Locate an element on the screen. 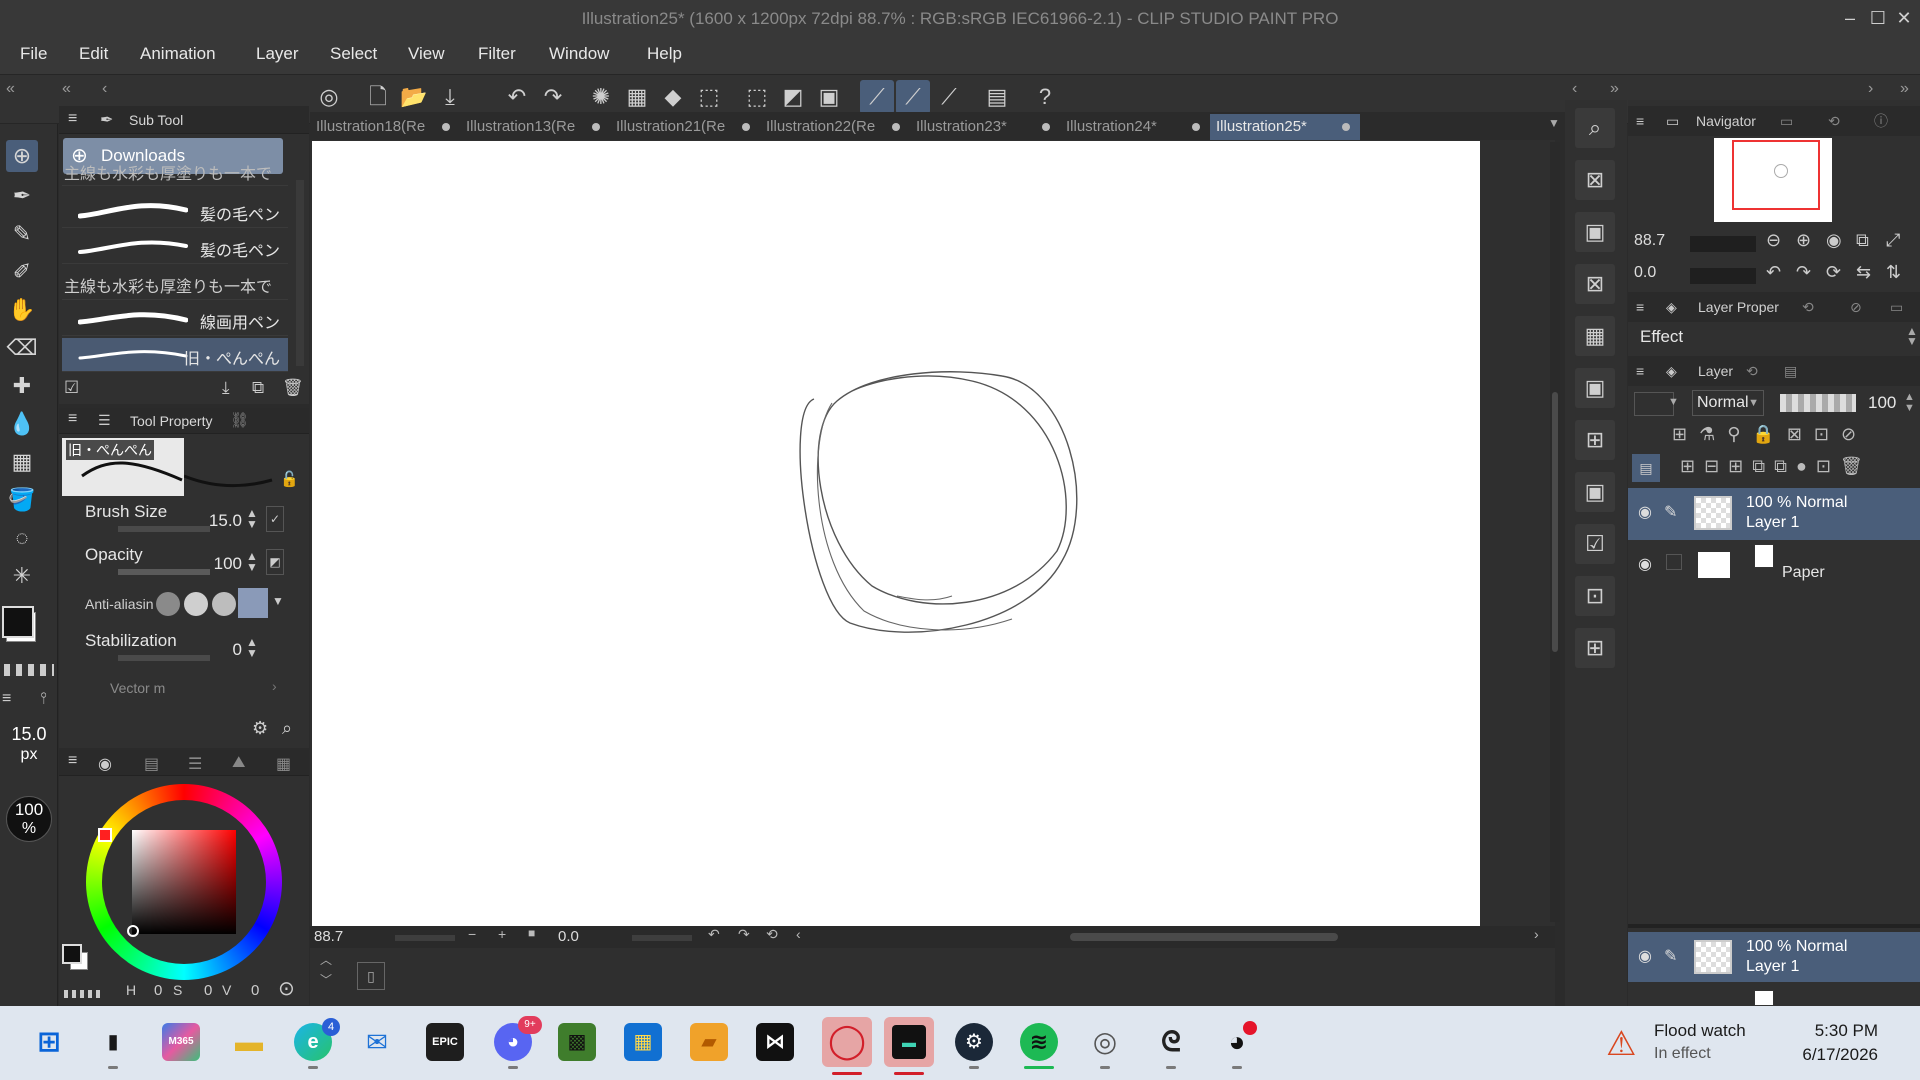 This screenshot has width=1920, height=1080. duplicate-sub-tool-icon: ⧉ is located at coordinates (258, 388).